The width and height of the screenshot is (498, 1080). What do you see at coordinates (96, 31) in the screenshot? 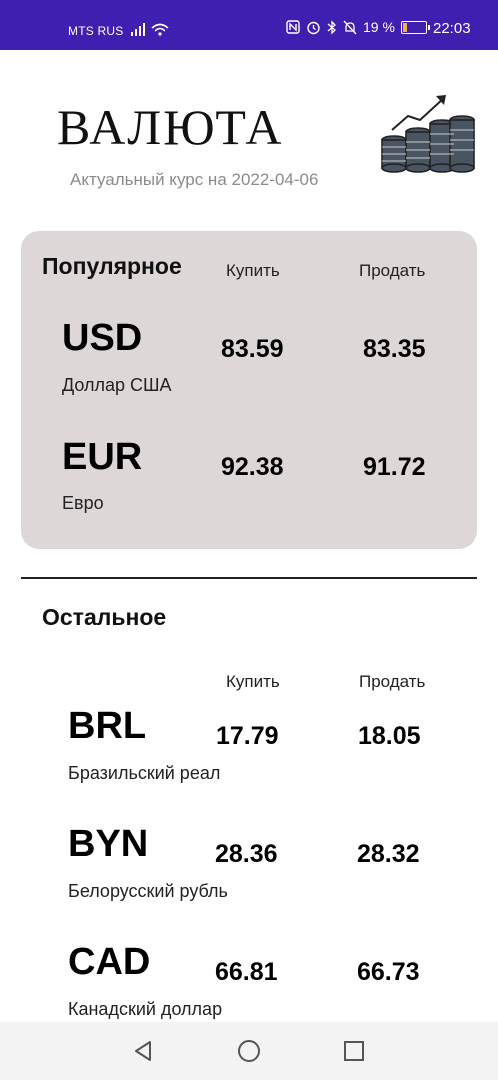
I see `carrier-label: MTS RUS` at bounding box center [96, 31].